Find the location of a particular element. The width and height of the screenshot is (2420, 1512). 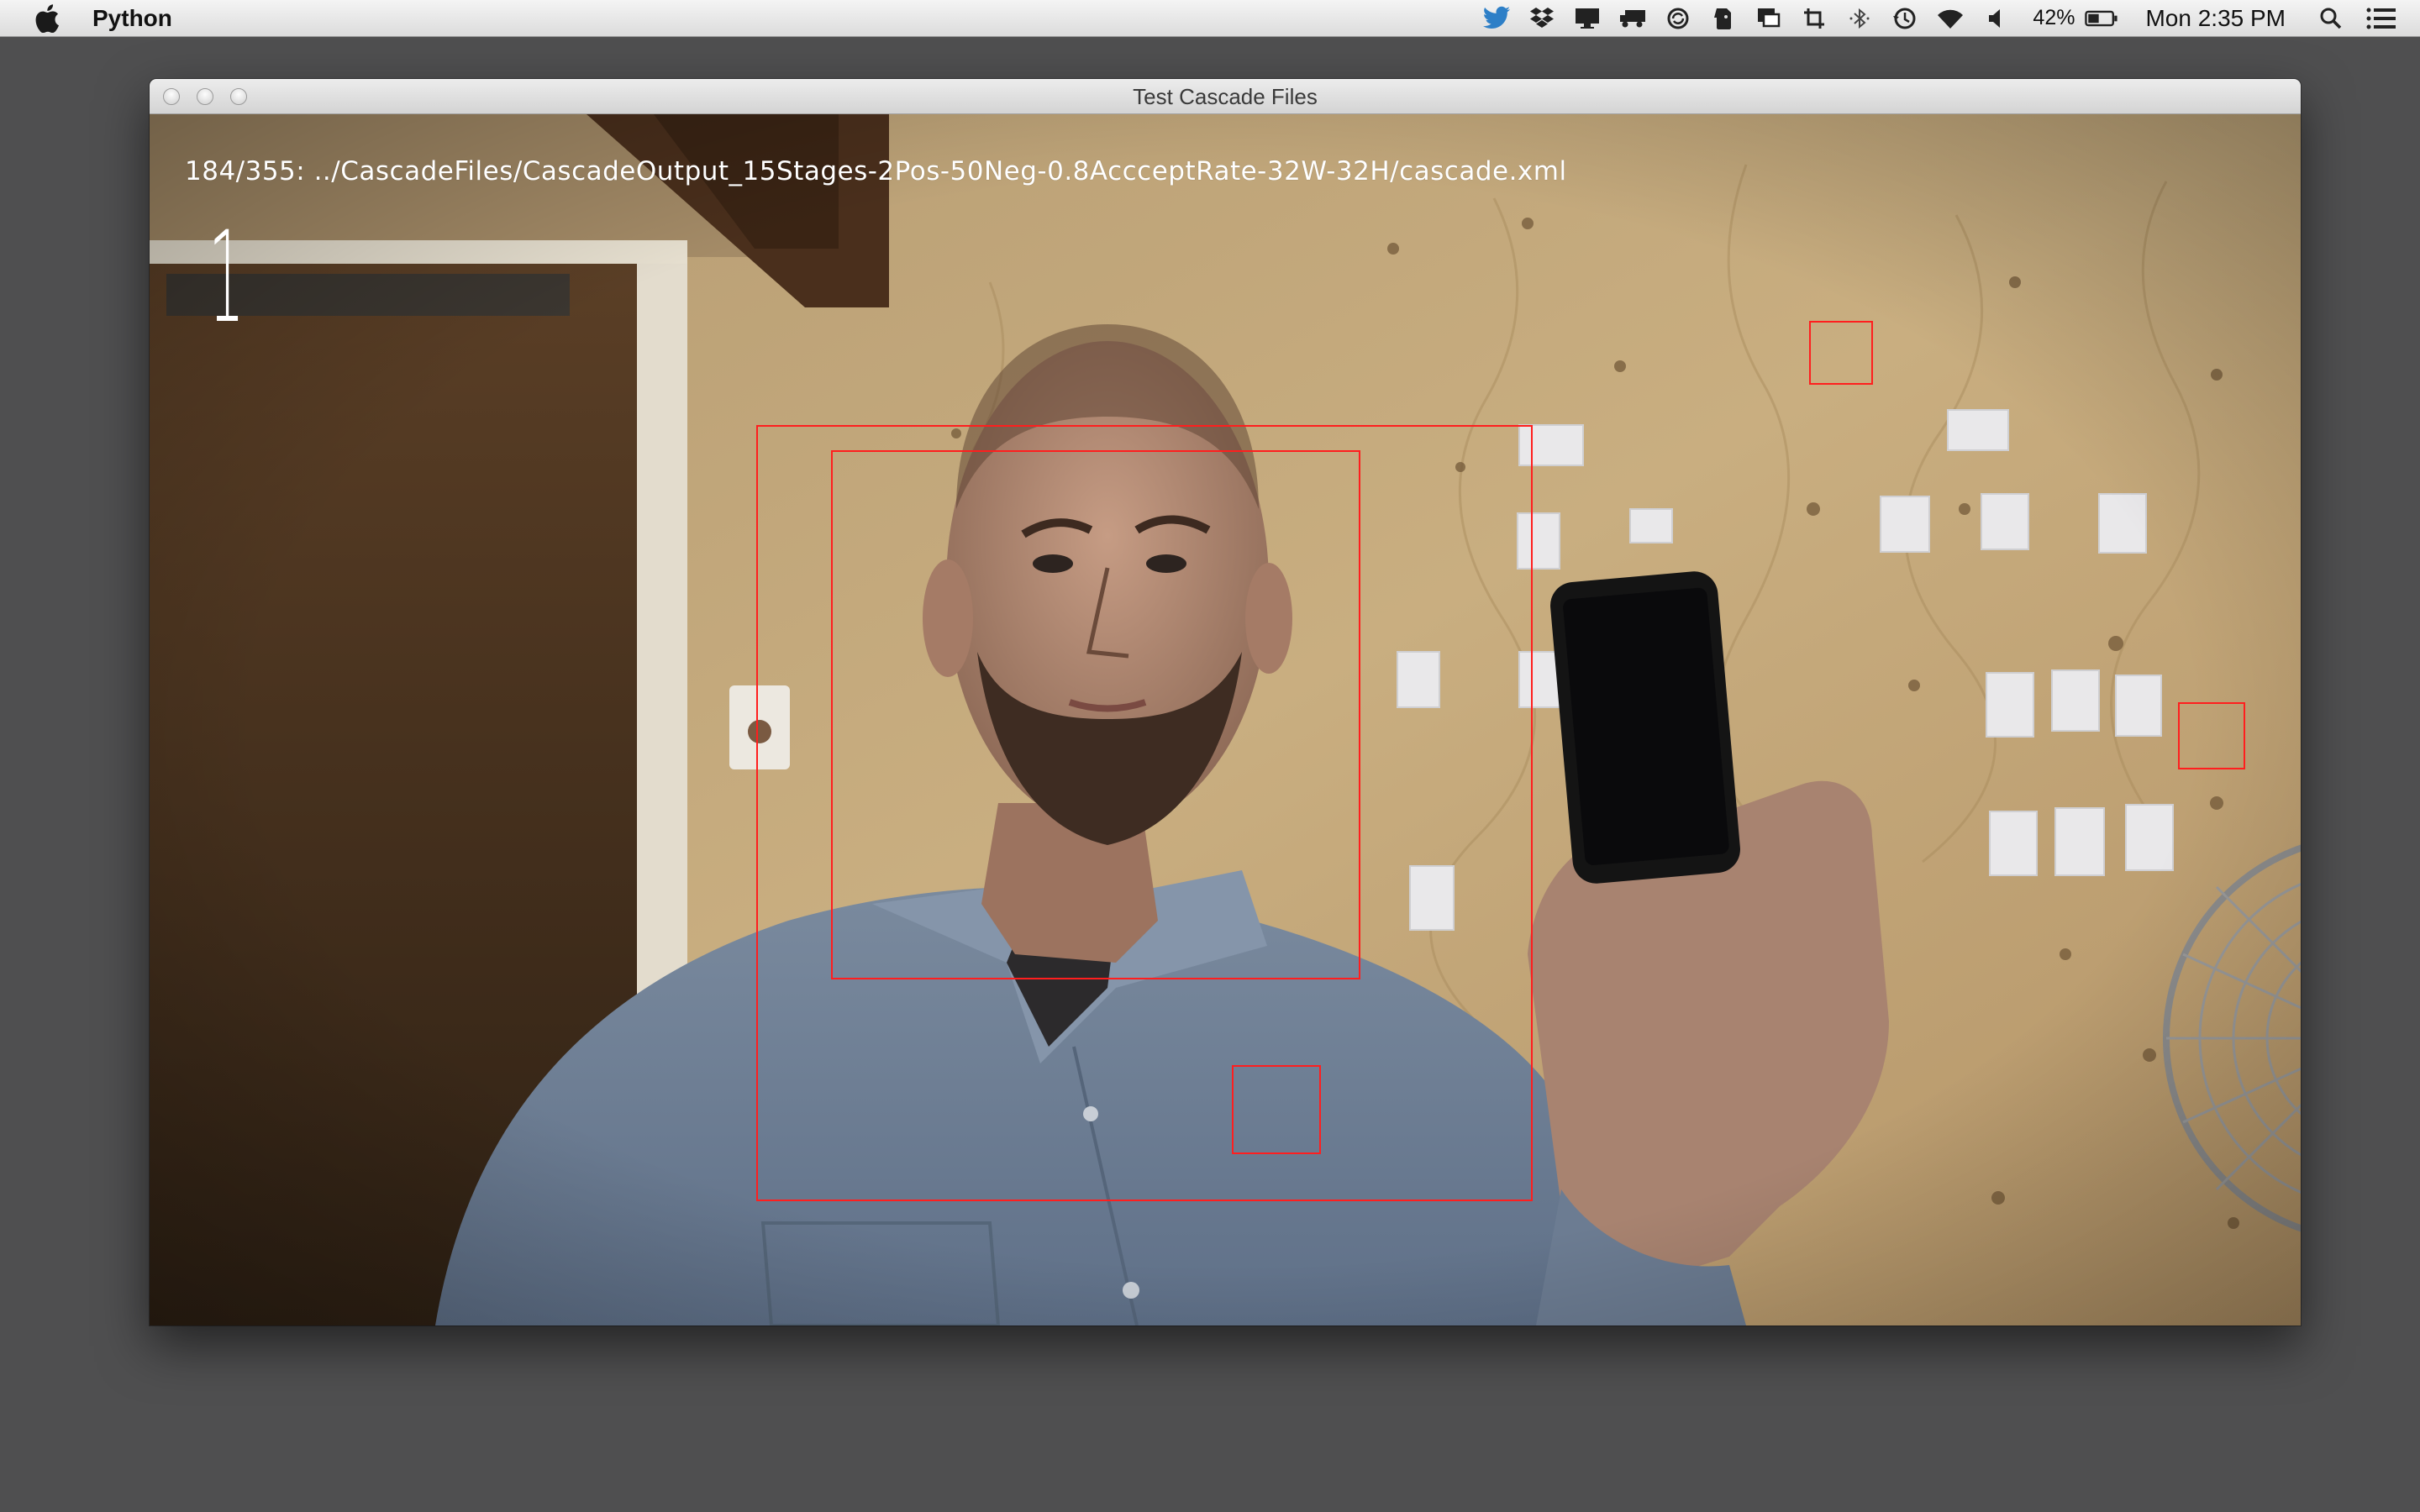

notification-center-icon is located at coordinates (2382, 18).